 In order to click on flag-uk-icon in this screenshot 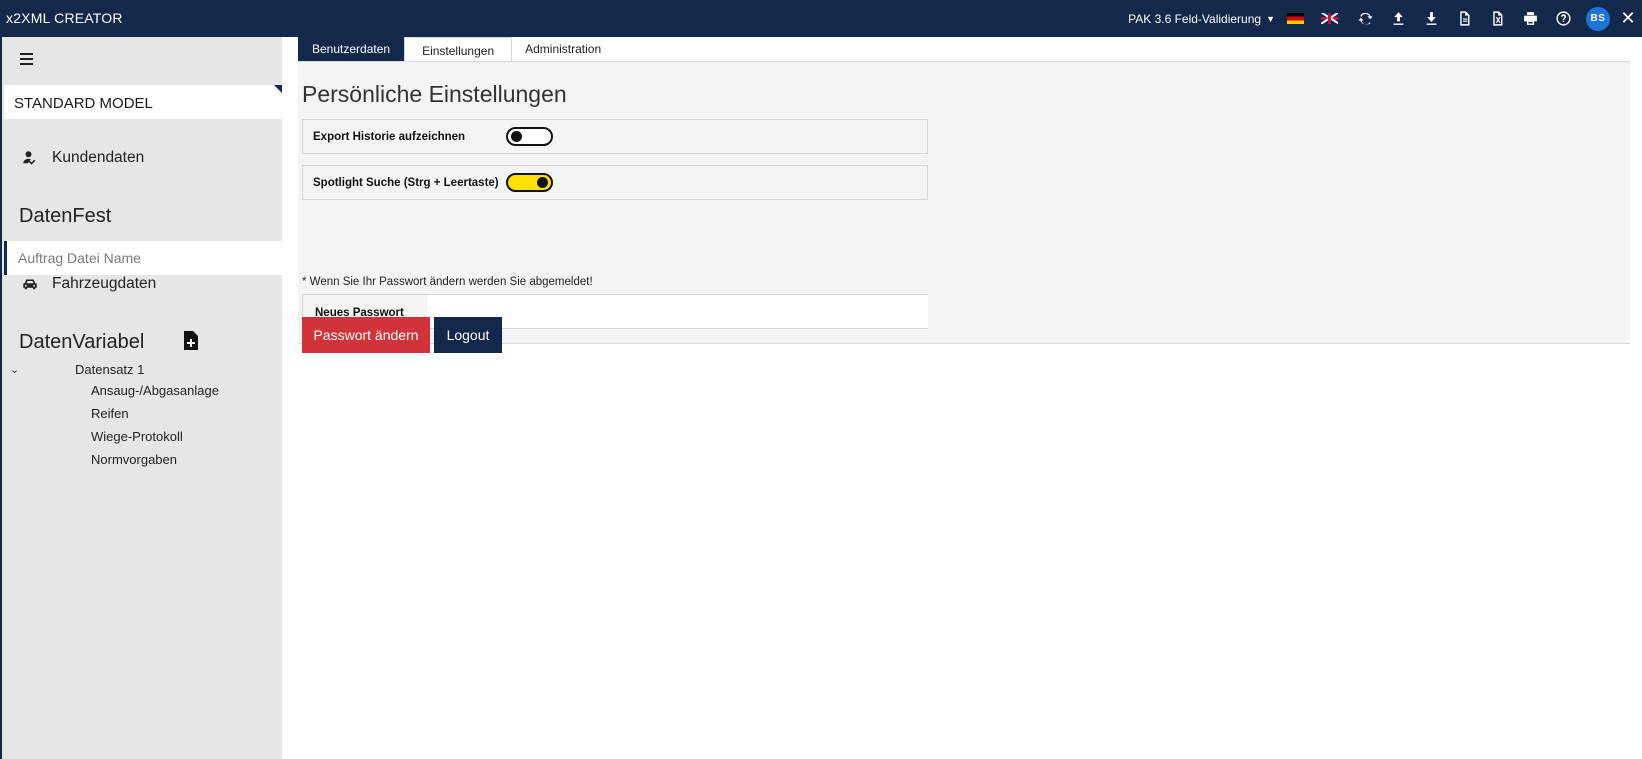, I will do `click(1329, 18)`.